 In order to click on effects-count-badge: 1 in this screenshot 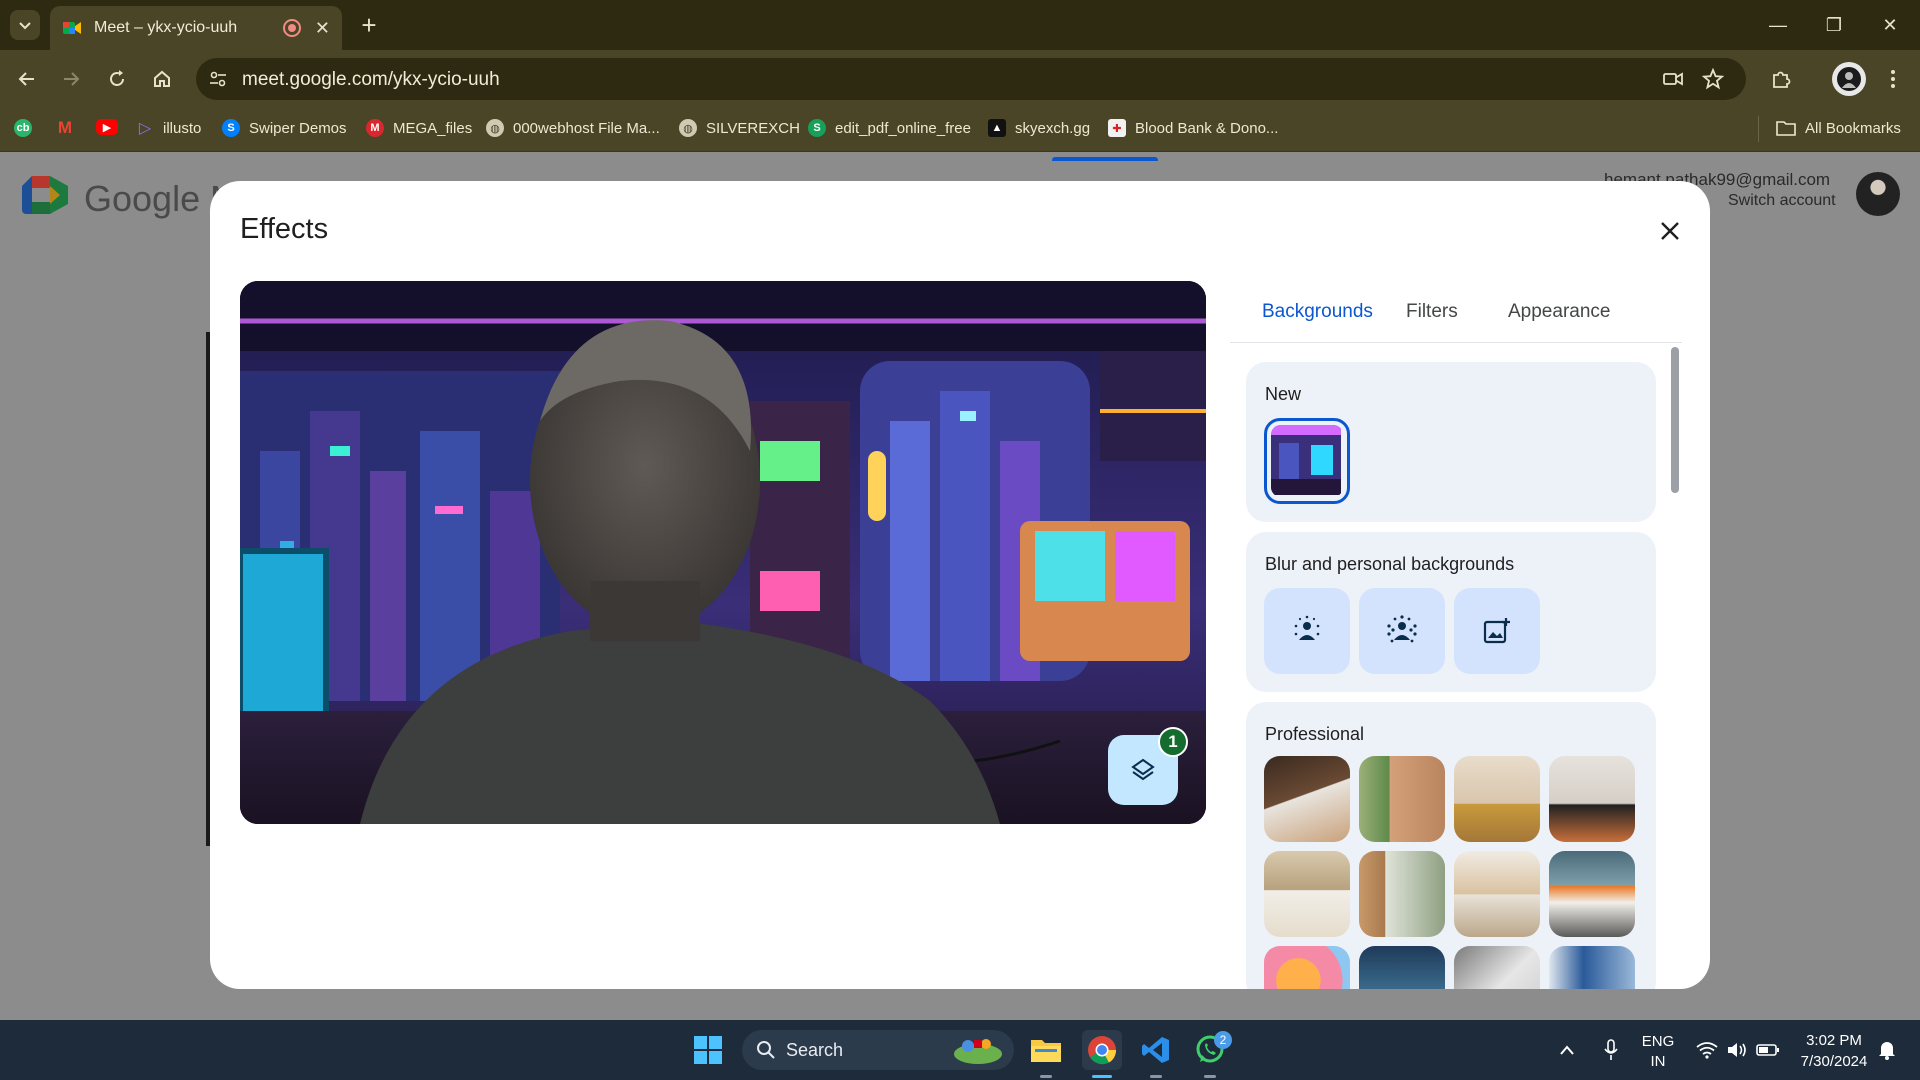, I will do `click(1173, 742)`.